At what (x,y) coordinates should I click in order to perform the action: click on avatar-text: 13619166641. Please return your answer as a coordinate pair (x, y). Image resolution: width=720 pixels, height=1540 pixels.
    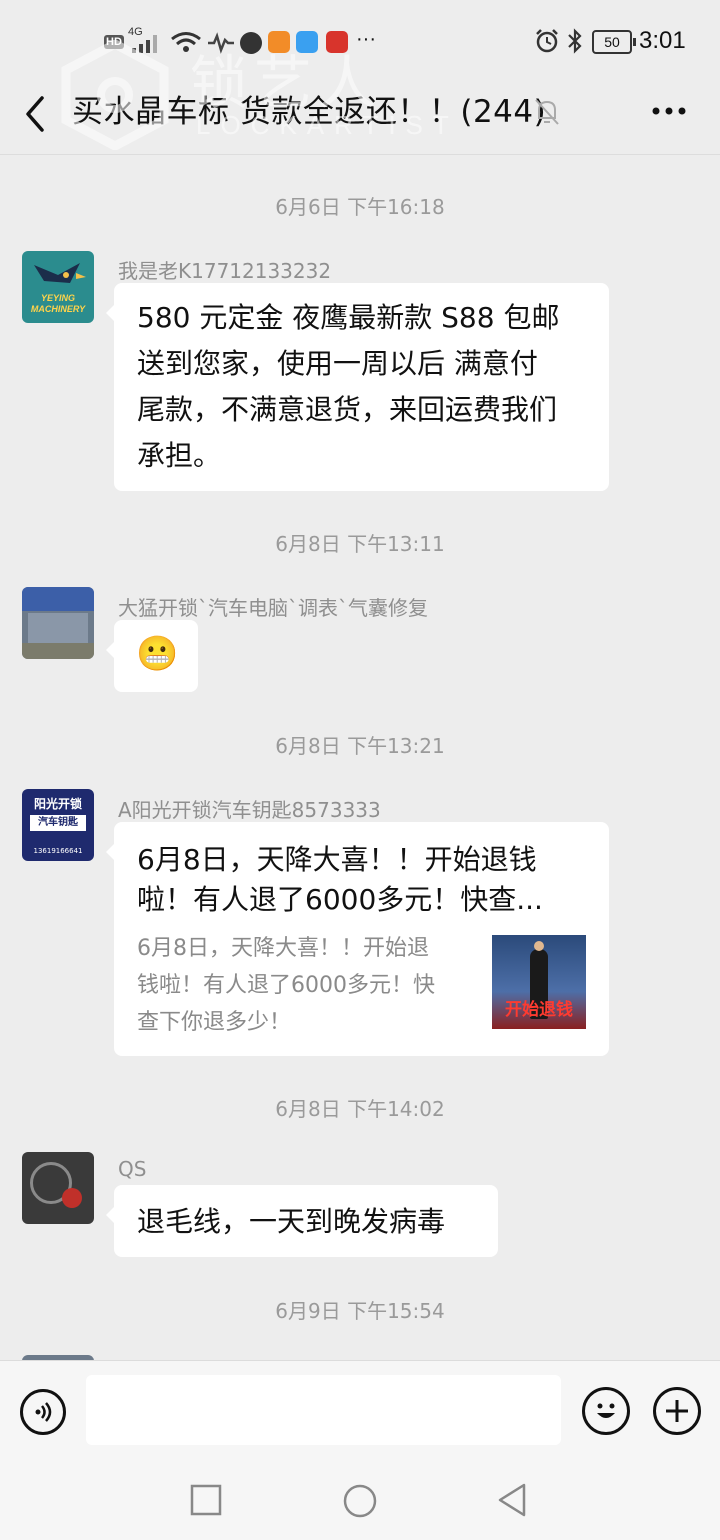
    Looking at the image, I should click on (58, 851).